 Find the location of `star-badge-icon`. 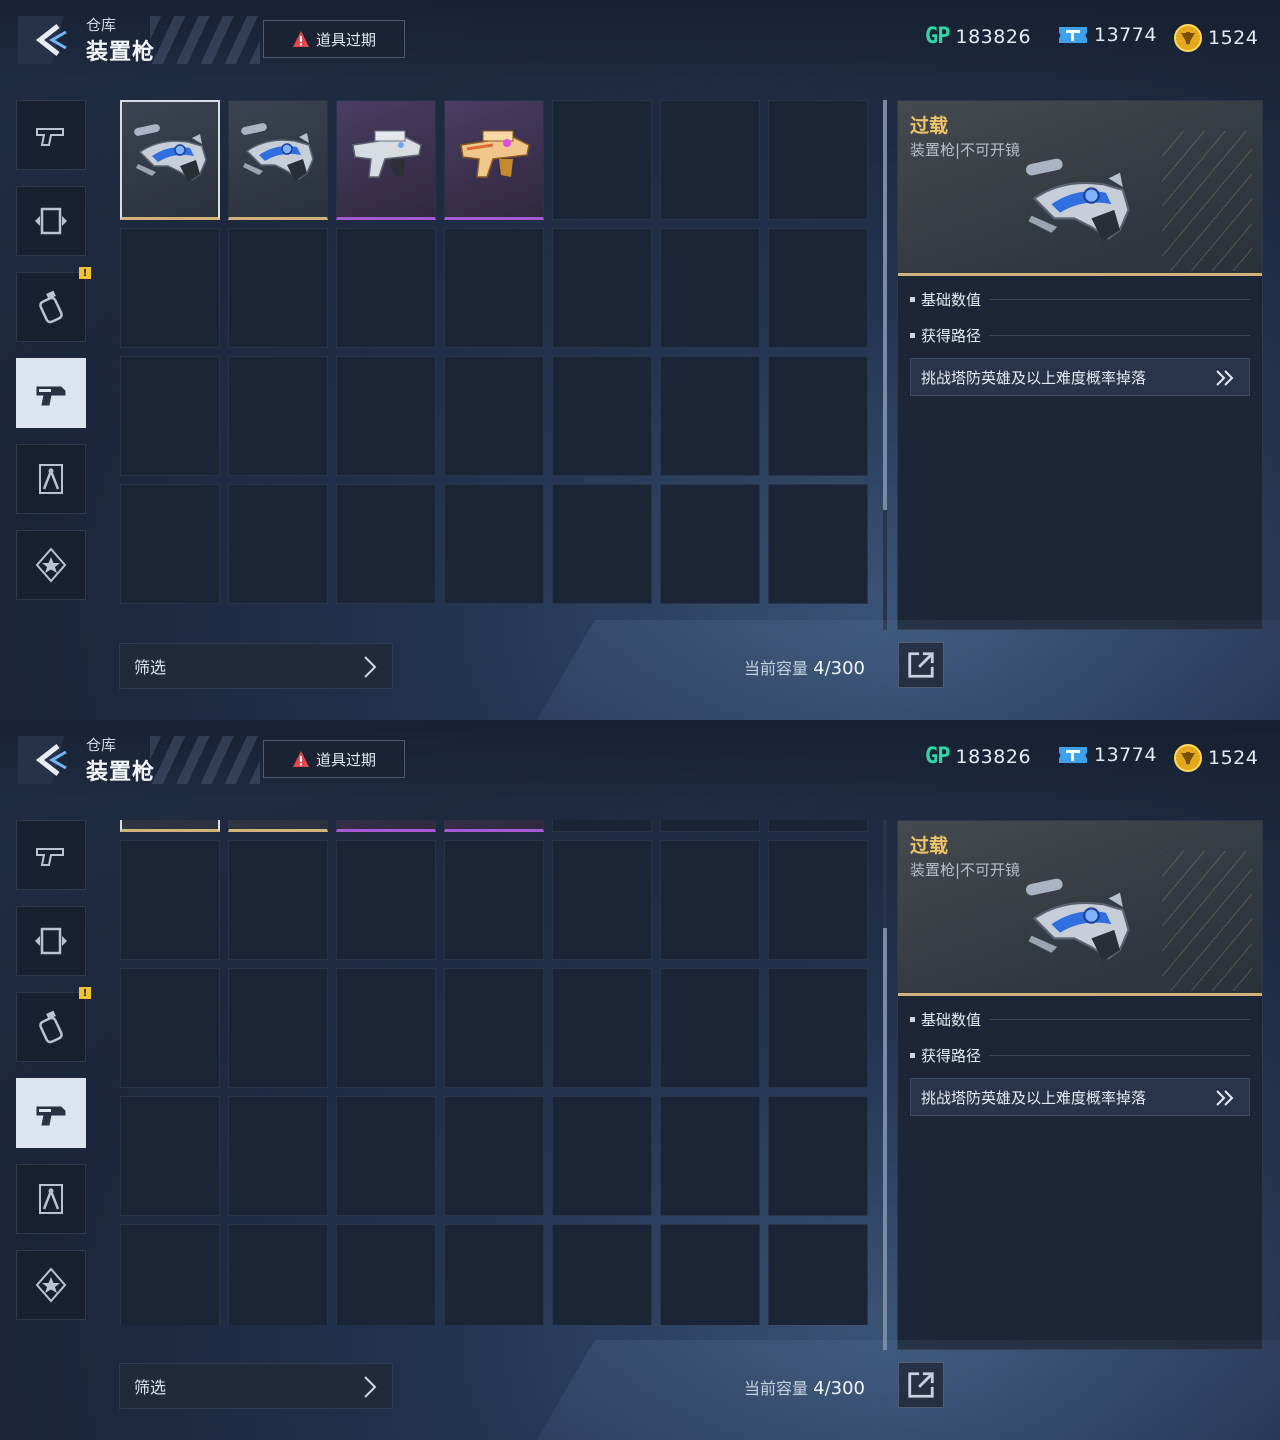

star-badge-icon is located at coordinates (51, 565).